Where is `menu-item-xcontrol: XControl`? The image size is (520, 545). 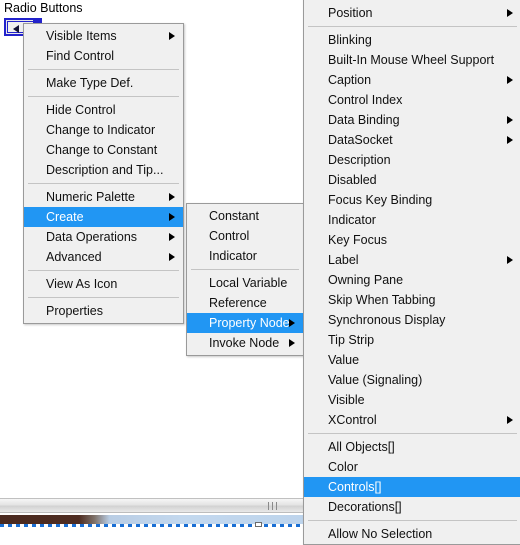
menu-item-xcontrol: XControl is located at coordinates (412, 420).